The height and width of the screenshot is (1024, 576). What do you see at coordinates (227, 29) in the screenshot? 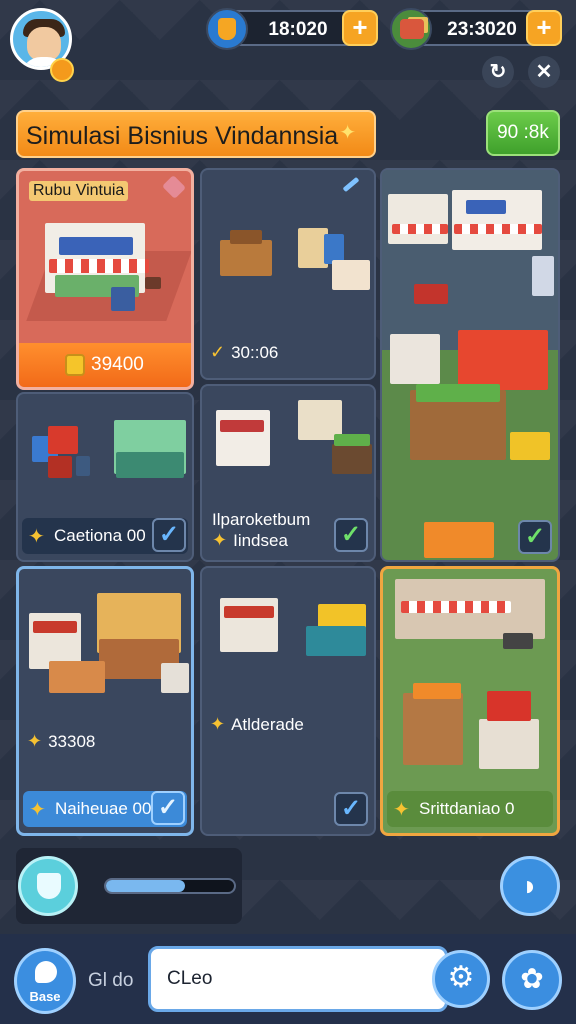
I see `gold-bag-icon` at bounding box center [227, 29].